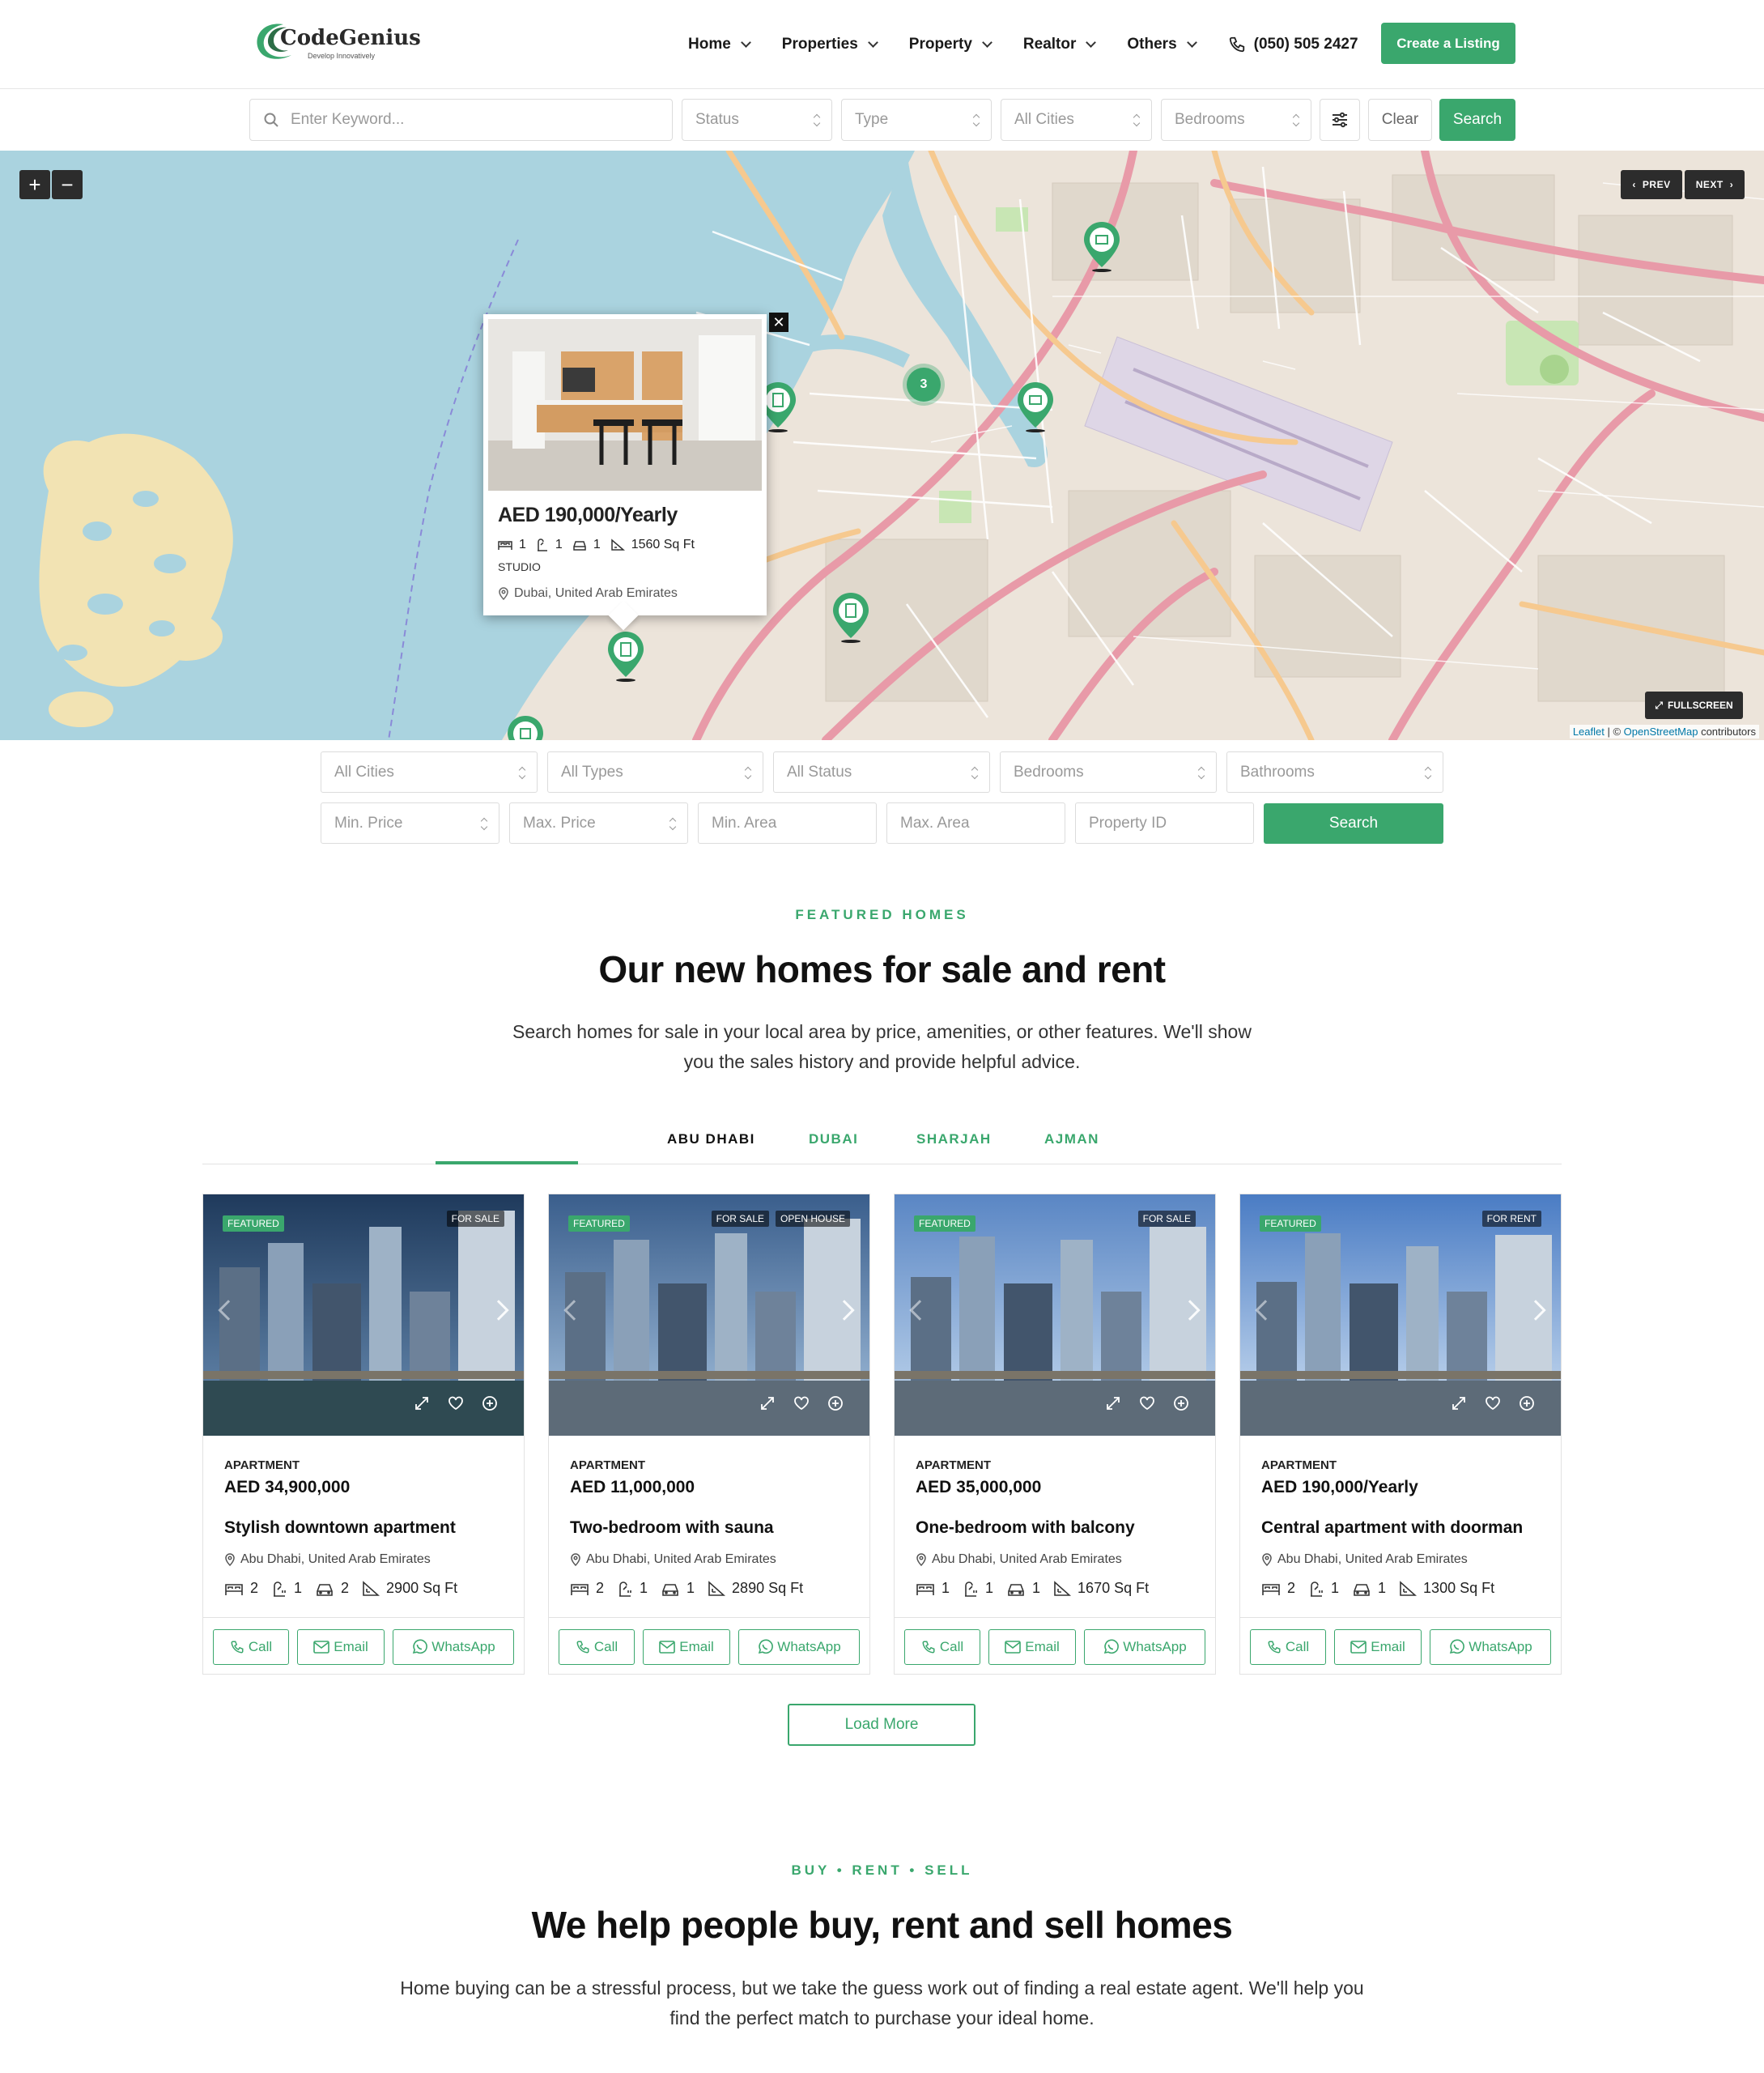  What do you see at coordinates (1162, 45) in the screenshot?
I see `nav-others: Others` at bounding box center [1162, 45].